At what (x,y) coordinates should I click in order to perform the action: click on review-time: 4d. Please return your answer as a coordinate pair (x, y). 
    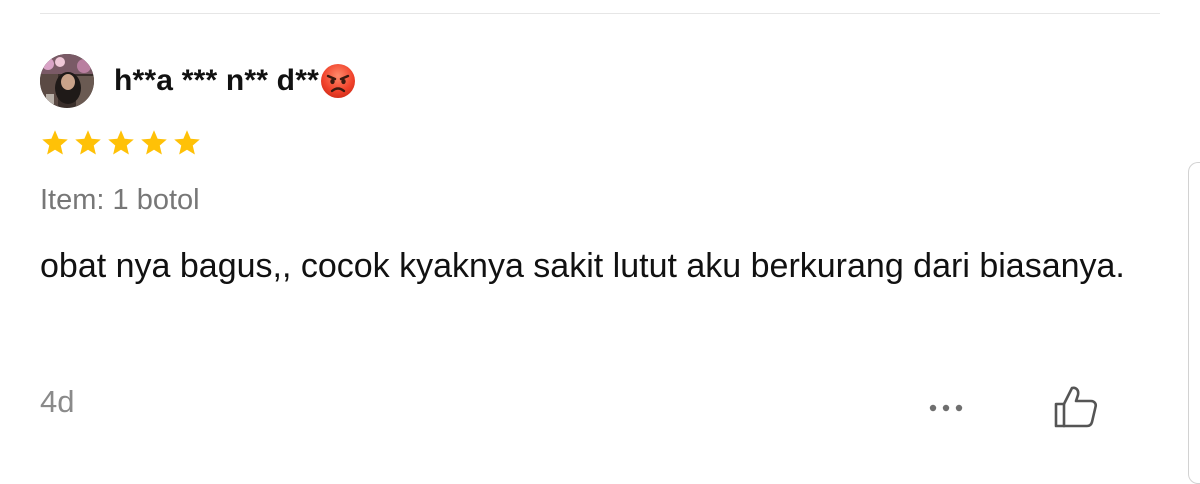
    Looking at the image, I should click on (57, 401).